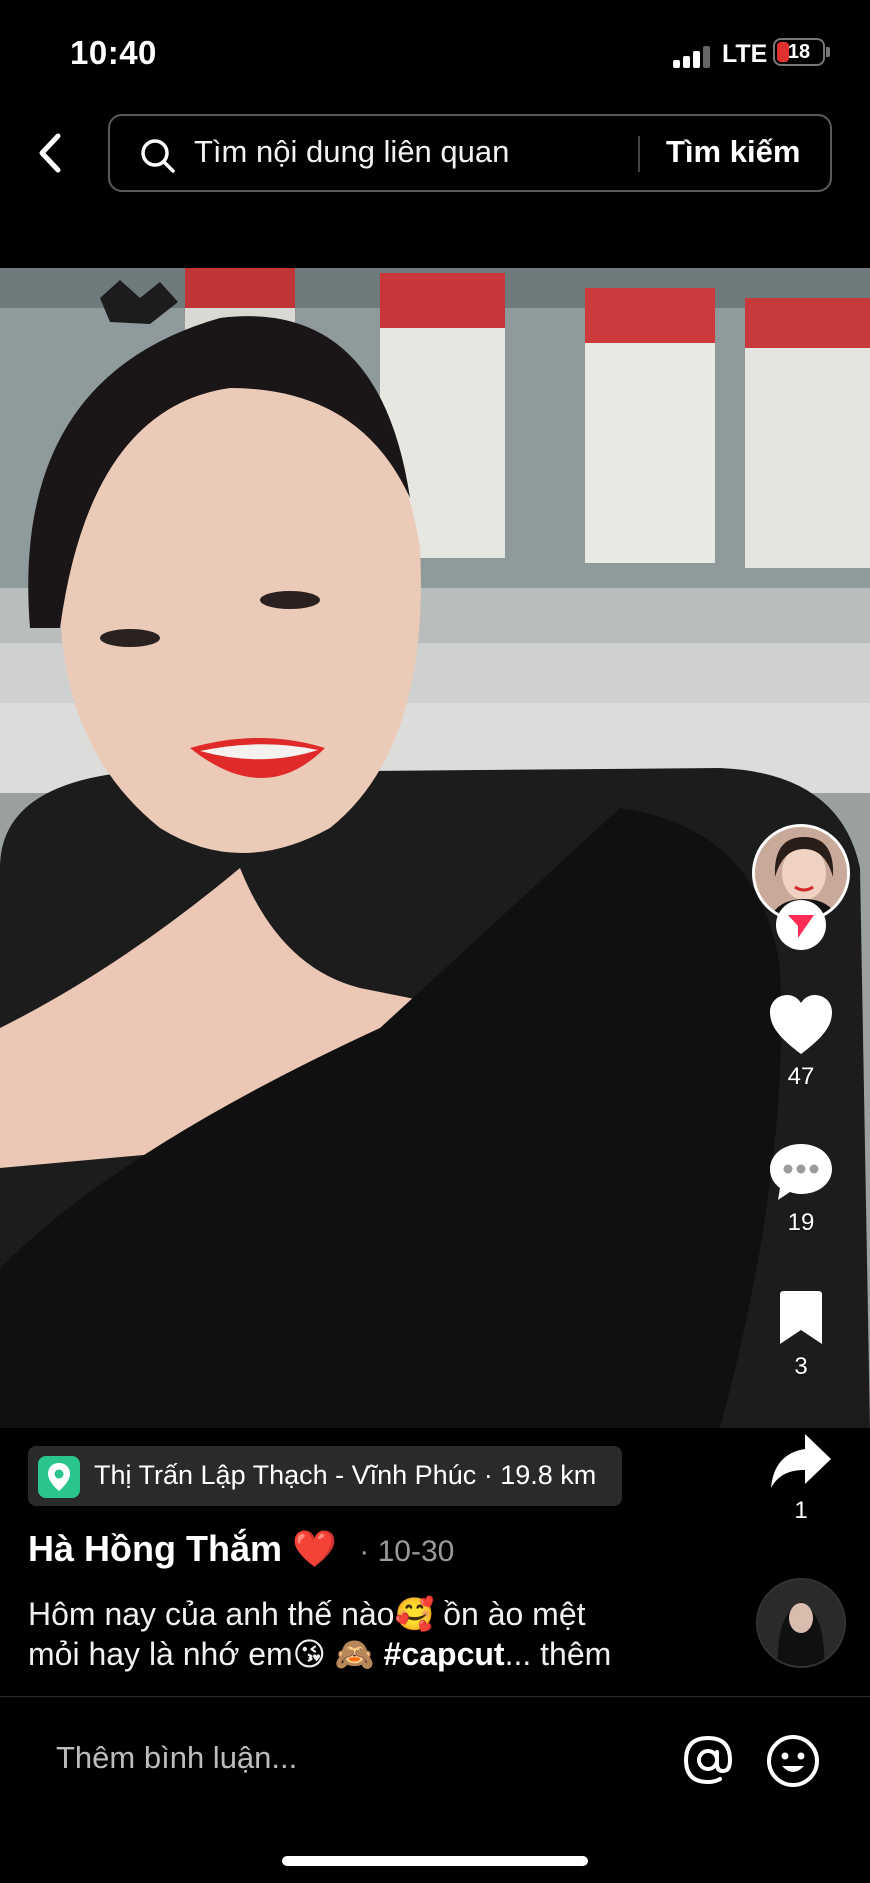  Describe the element at coordinates (113, 52) in the screenshot. I see `status-time: 10:40` at that location.